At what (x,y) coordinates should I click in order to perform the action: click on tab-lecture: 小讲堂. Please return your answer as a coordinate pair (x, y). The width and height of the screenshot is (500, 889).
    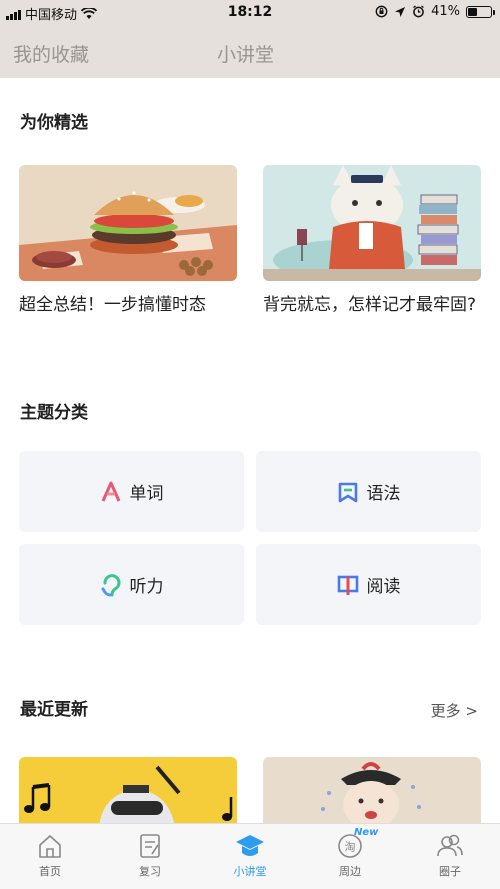
    Looking at the image, I should click on (245, 53).